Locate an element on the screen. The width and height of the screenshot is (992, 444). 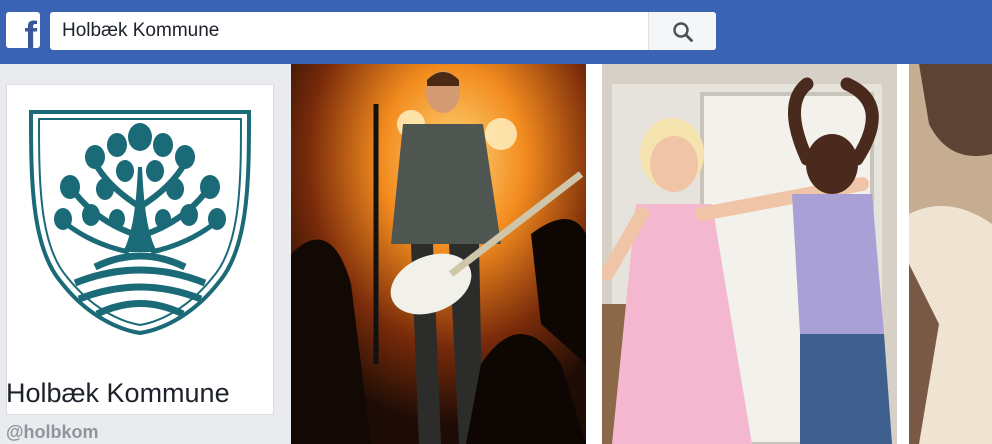
partial-figure-photo is located at coordinates (950, 254).